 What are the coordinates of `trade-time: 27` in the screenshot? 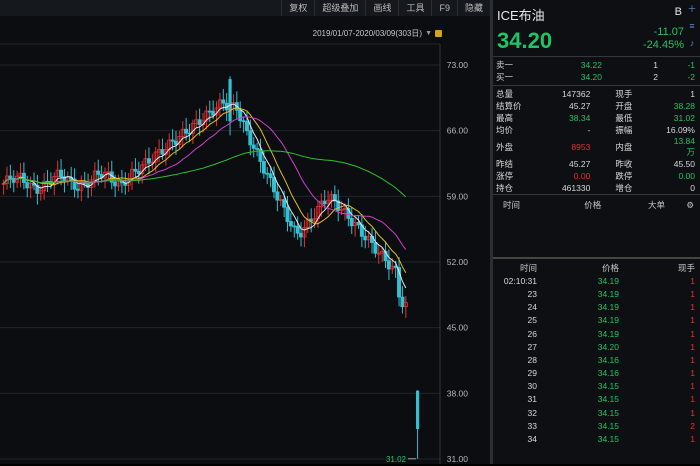 It's located at (532, 346).